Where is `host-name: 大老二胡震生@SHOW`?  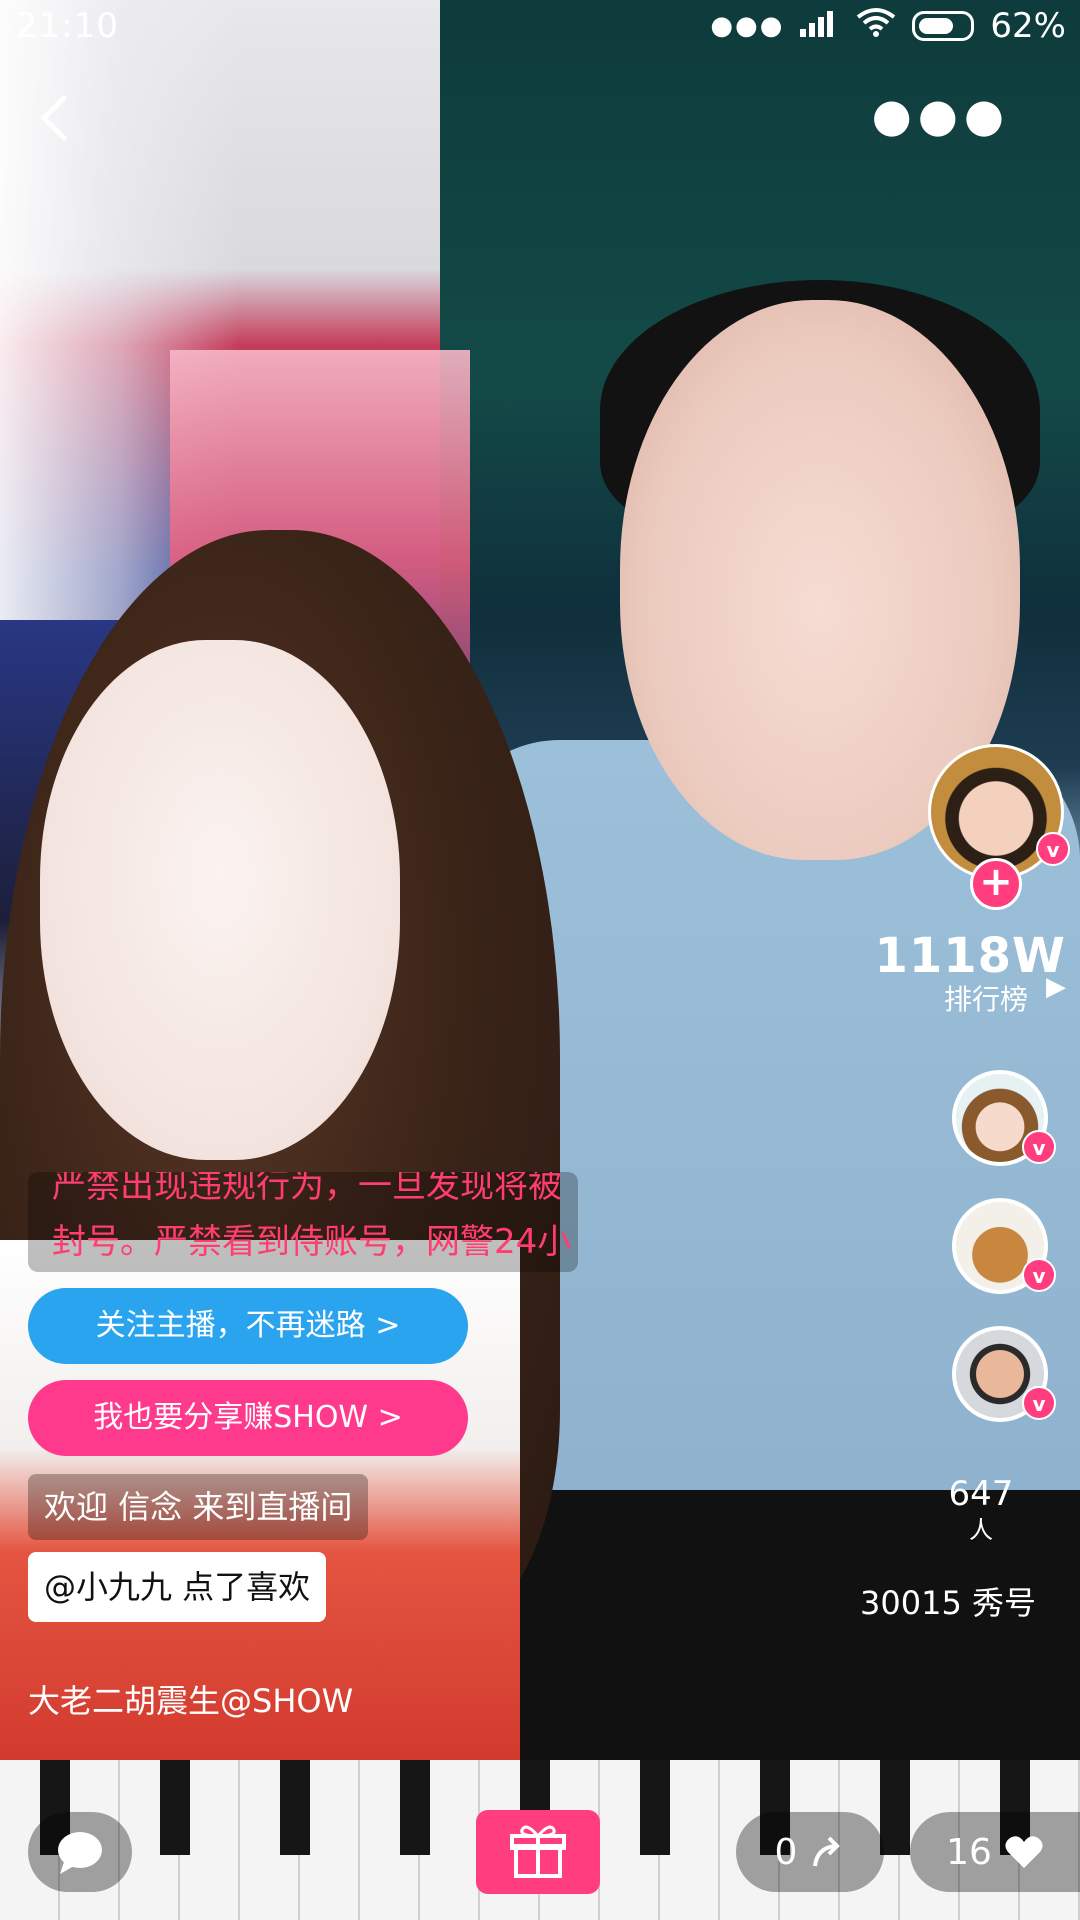 host-name: 大老二胡震生@SHOW is located at coordinates (191, 1701).